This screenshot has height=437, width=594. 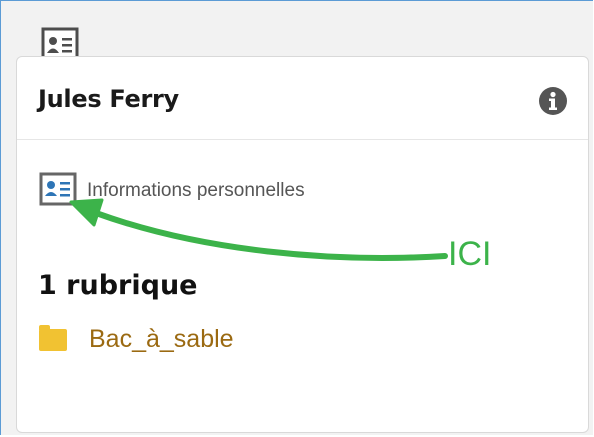 What do you see at coordinates (108, 99) in the screenshot?
I see `card-title: Jules Ferry` at bounding box center [108, 99].